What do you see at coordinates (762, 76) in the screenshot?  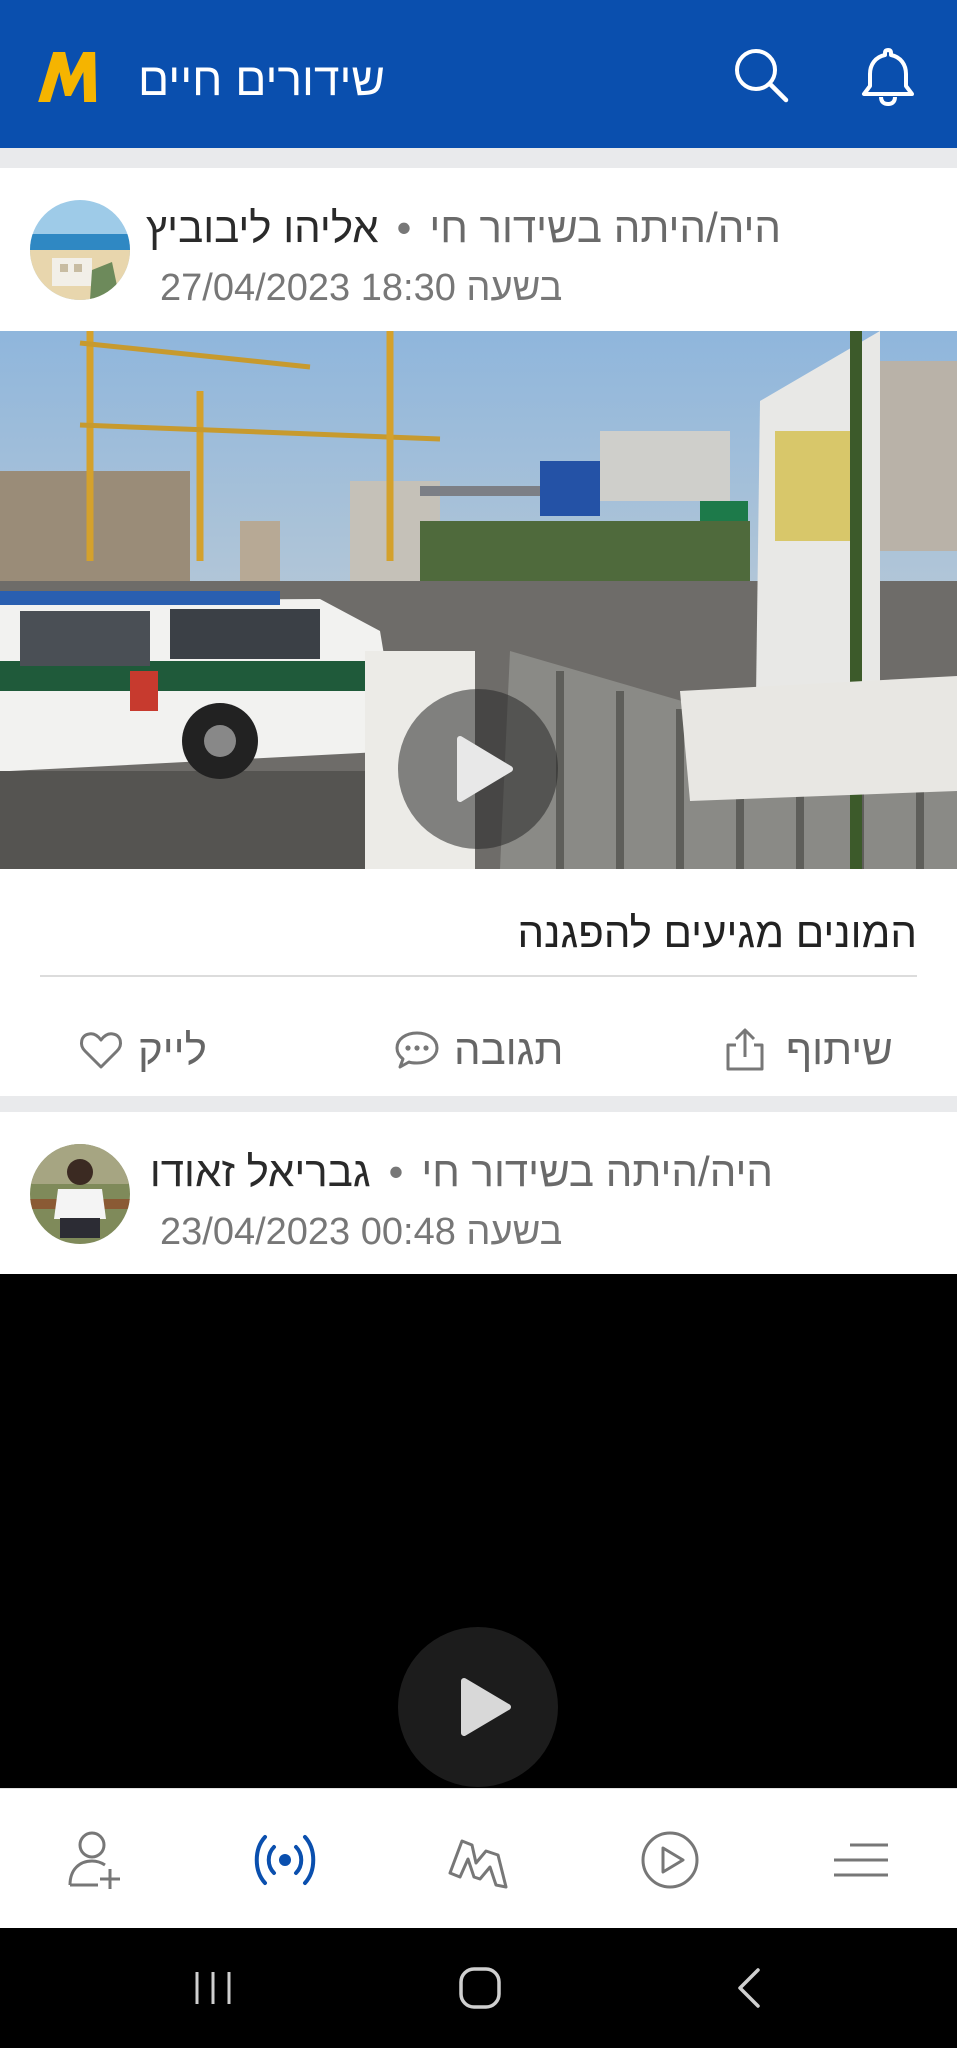 I see `search-icon` at bounding box center [762, 76].